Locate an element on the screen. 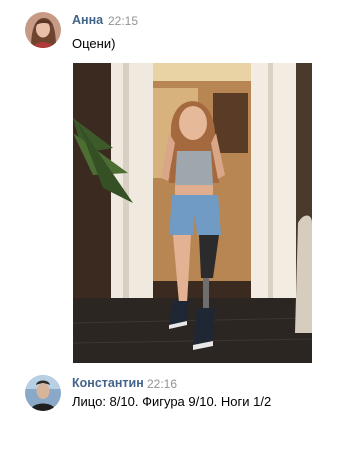 This screenshot has width=359, height=460. avatar-anna is located at coordinates (43, 30).